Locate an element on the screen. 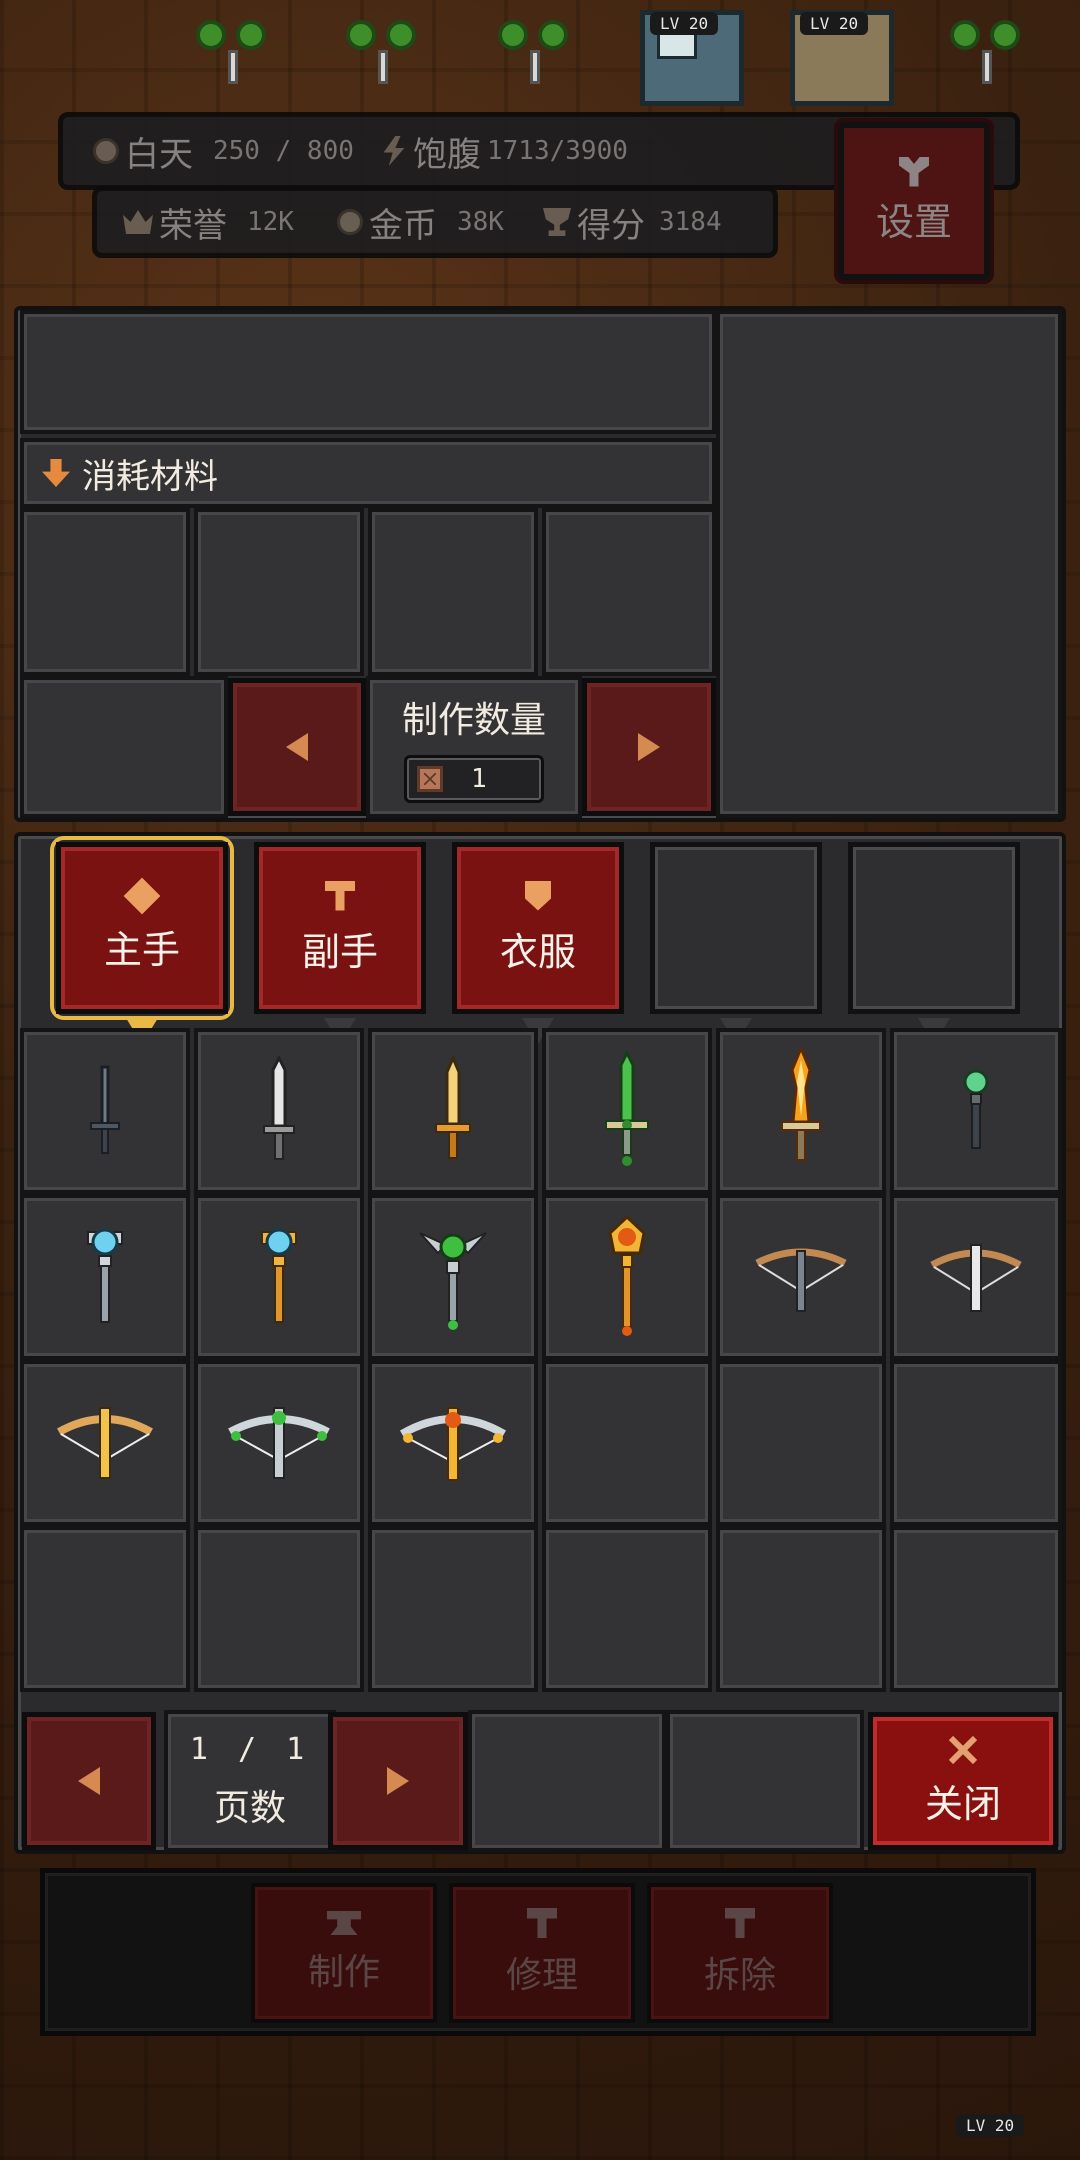 This screenshot has height=2160, width=1080. repair-button: 修理 is located at coordinates (542, 1953).